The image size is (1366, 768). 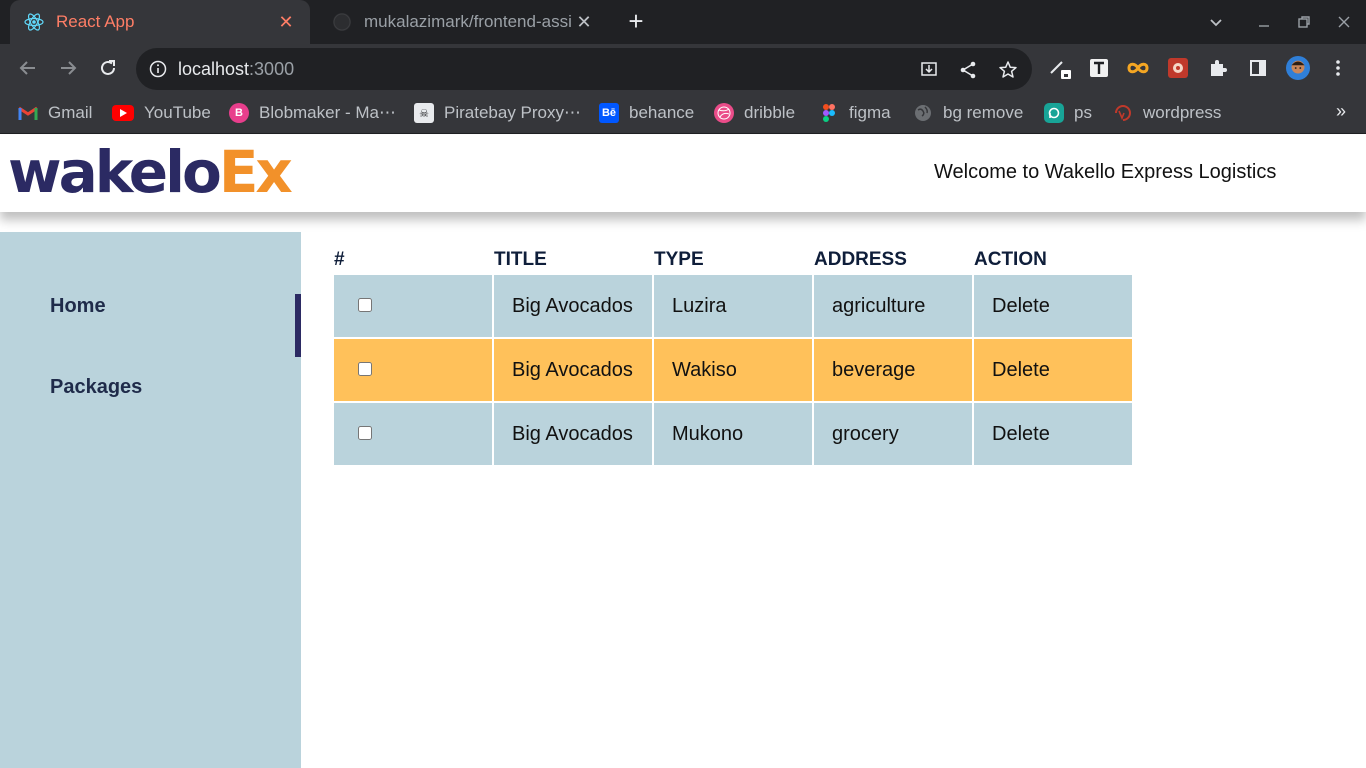 What do you see at coordinates (424, 113) in the screenshot?
I see `piratebay-icon: ☠` at bounding box center [424, 113].